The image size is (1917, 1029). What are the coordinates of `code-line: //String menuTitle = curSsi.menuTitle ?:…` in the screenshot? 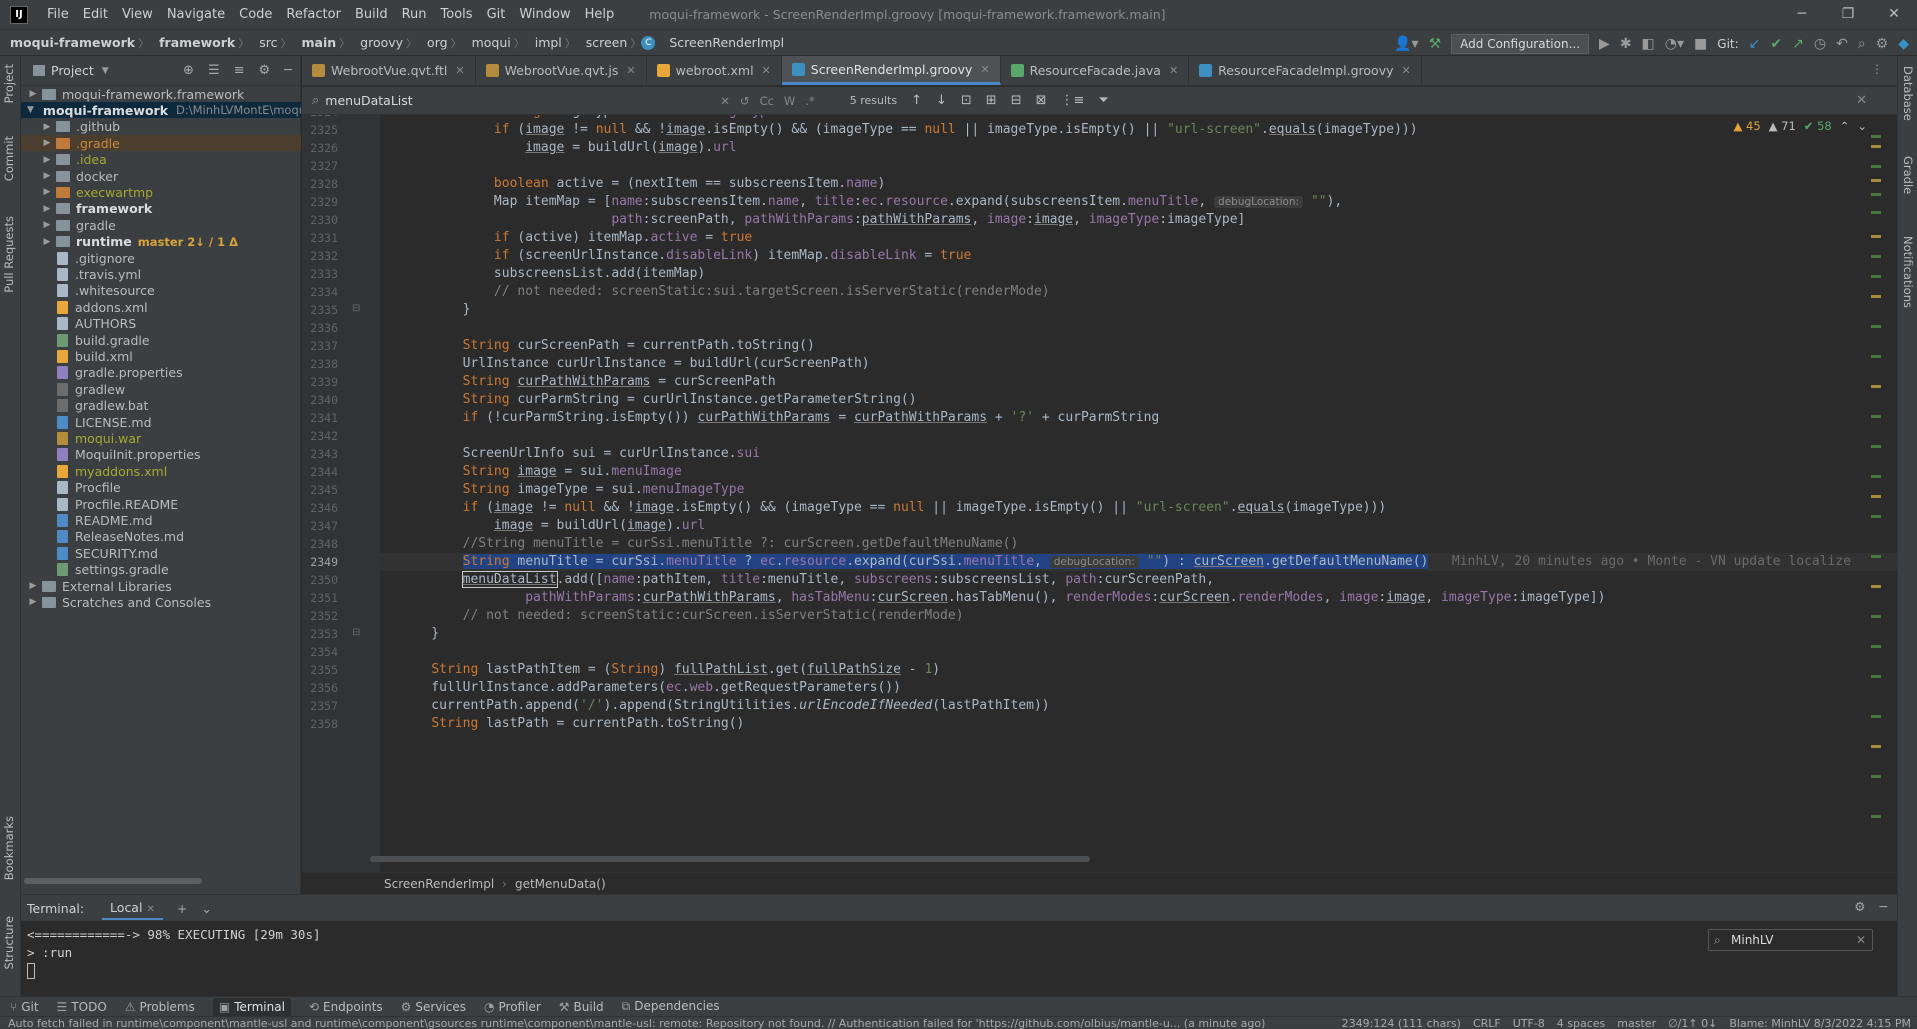 It's located at (709, 544).